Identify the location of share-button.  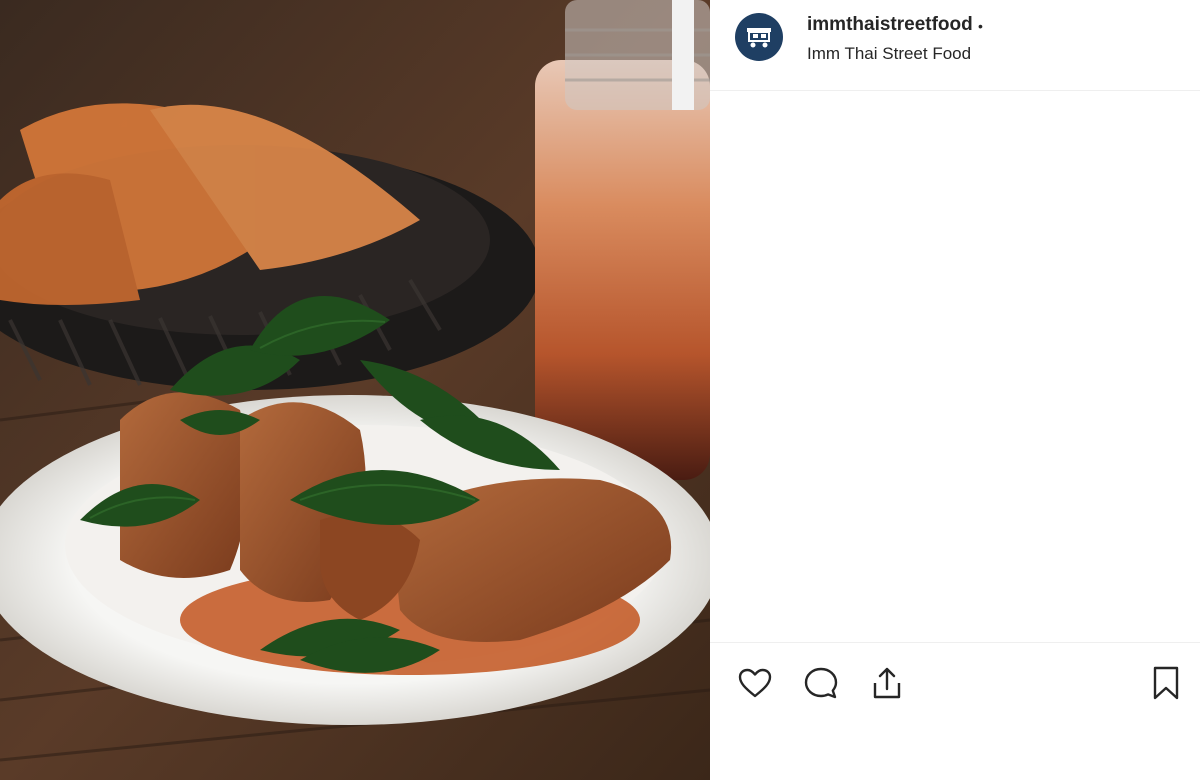
(887, 683).